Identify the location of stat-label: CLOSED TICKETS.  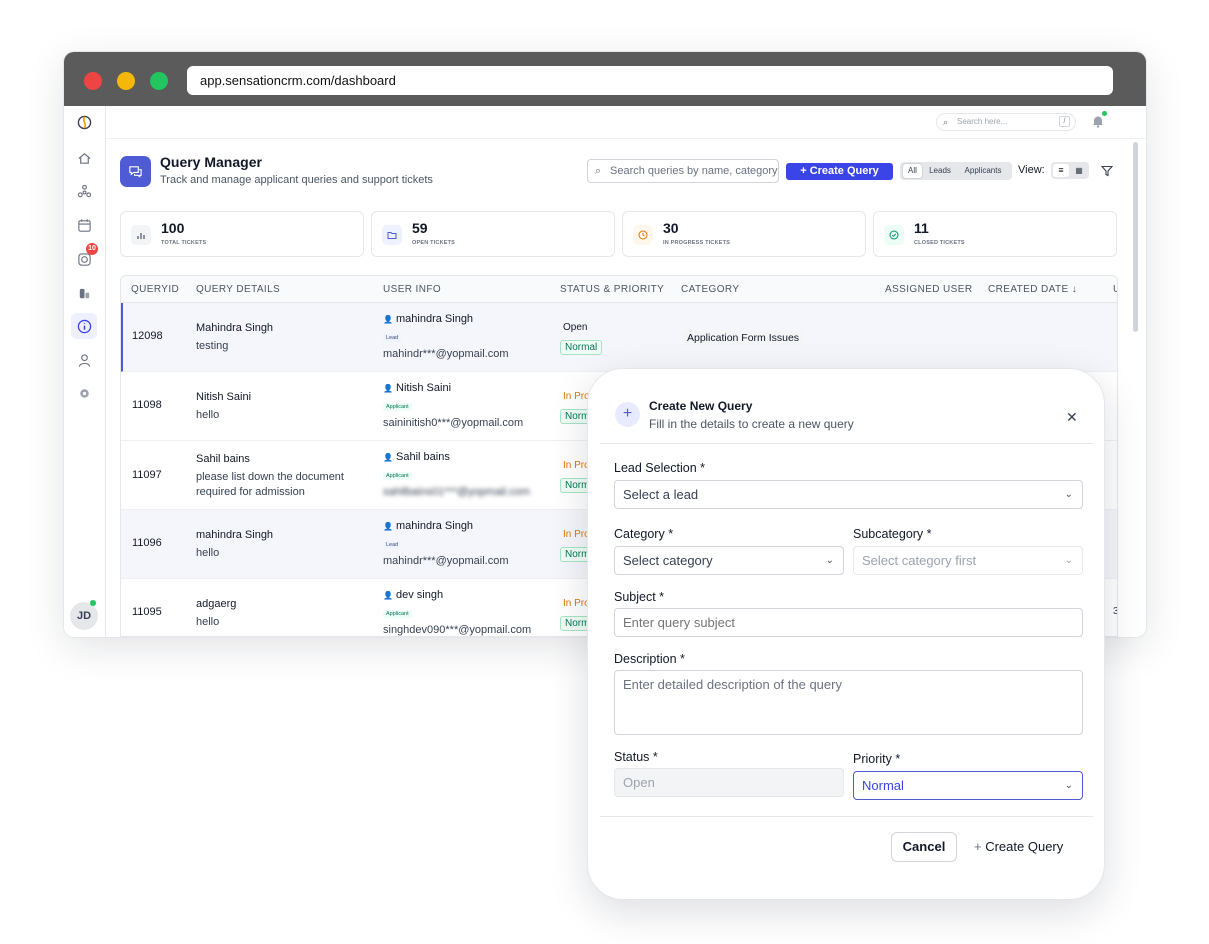
(939, 243).